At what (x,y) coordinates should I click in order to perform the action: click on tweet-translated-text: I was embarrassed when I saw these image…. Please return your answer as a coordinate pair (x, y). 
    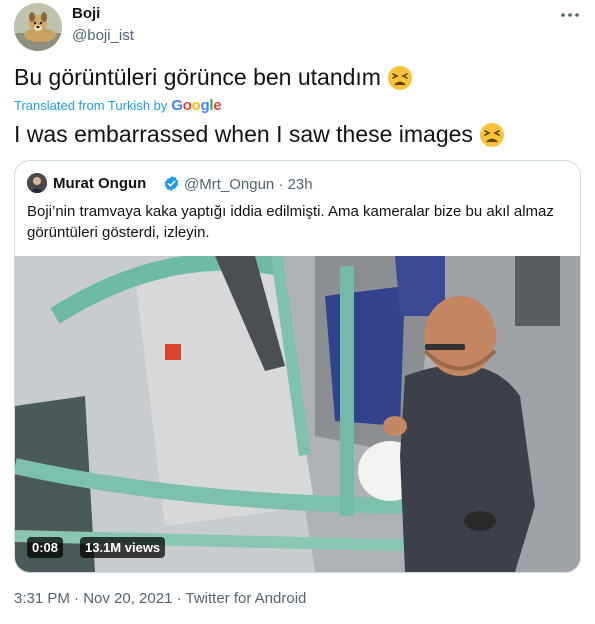
    Looking at the image, I should click on (259, 134).